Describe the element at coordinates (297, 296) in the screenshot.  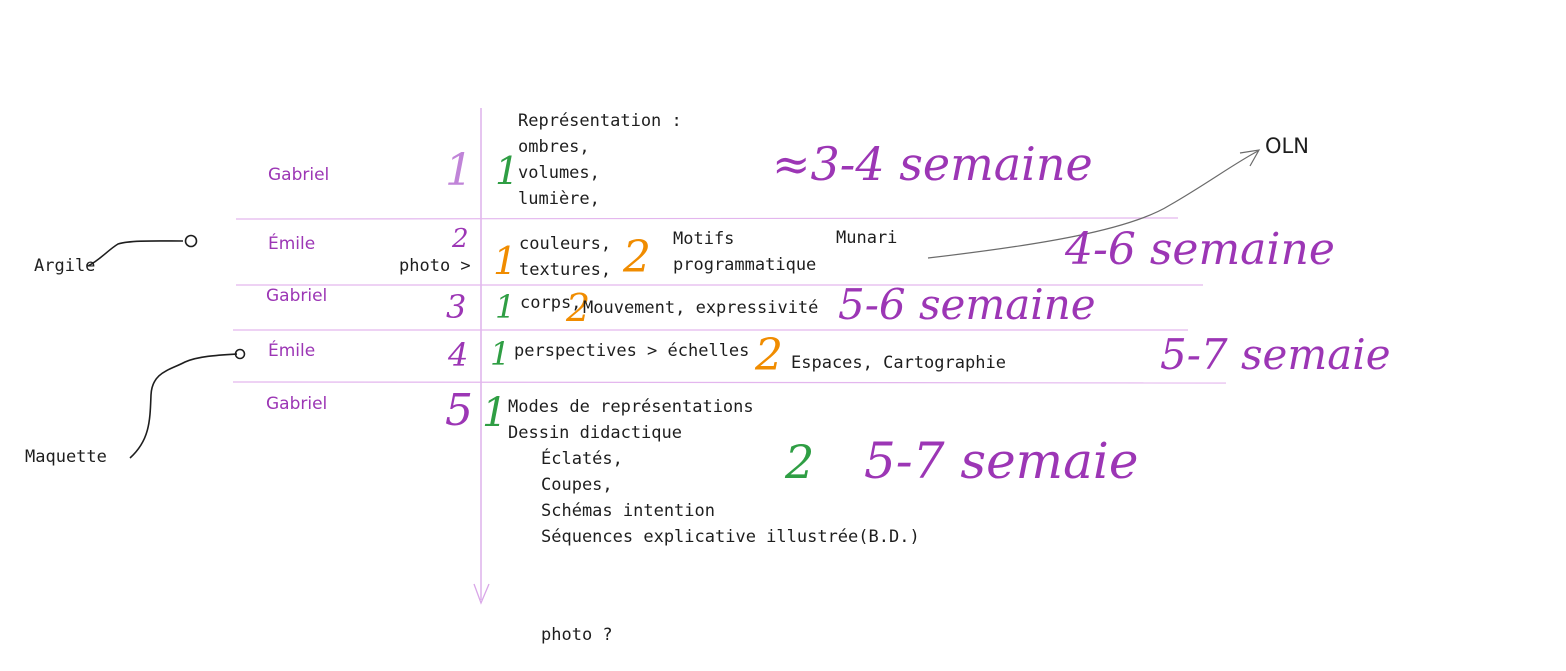
I see `row-3-name: Gabriel` at that location.